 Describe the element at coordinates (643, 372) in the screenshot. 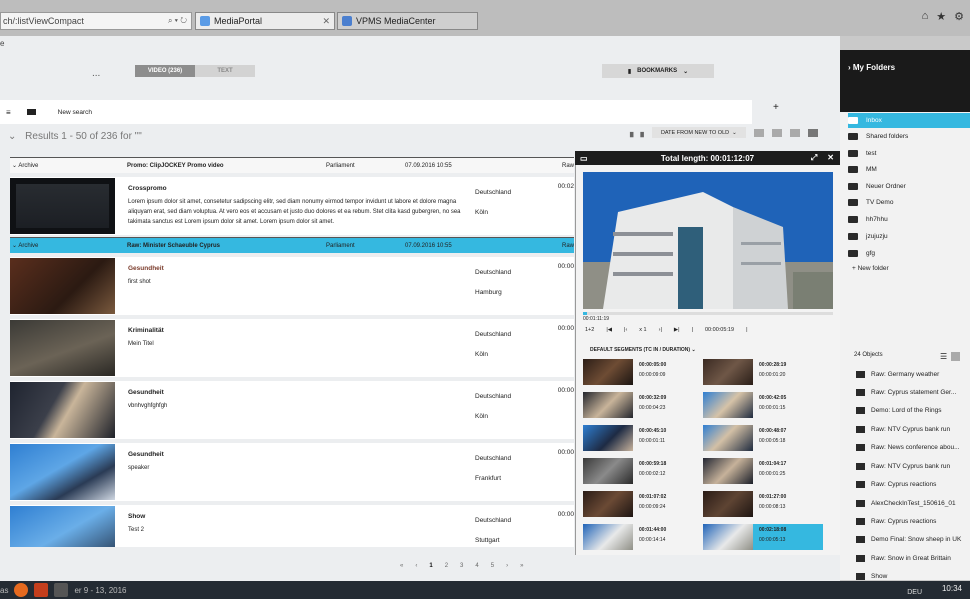

I see `segment-item: 00:00:05:00 00:00:09:09` at that location.